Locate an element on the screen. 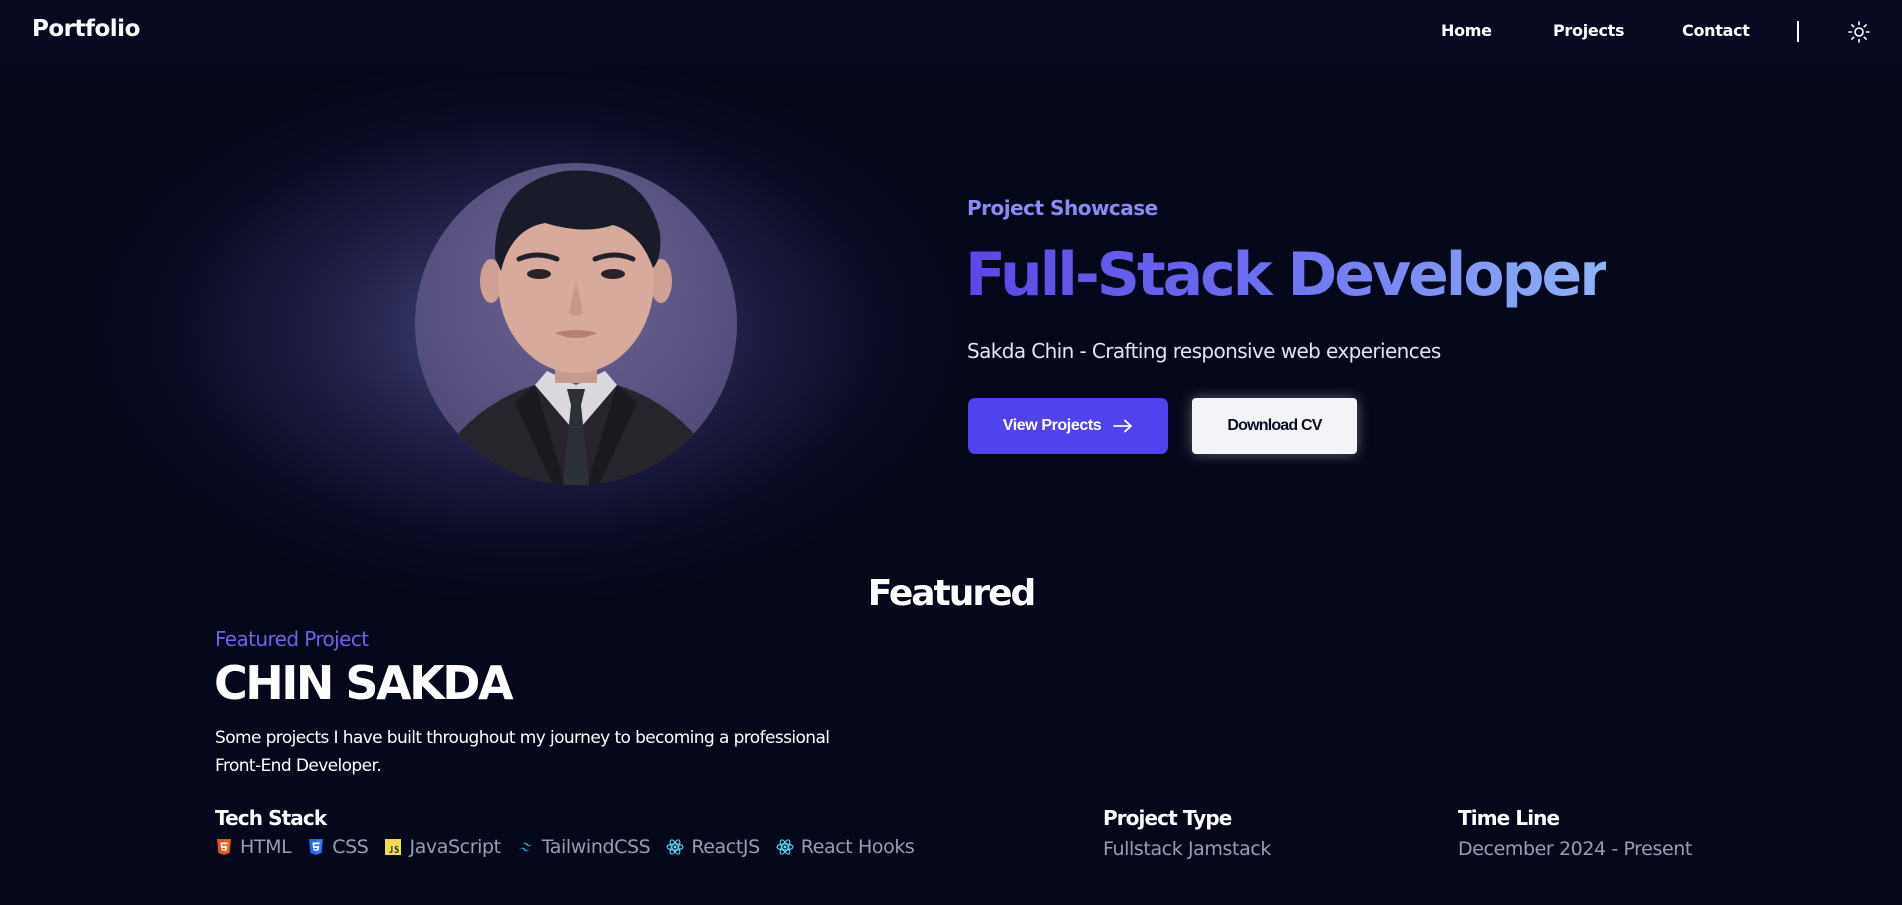  tech-item-label: HTML is located at coordinates (266, 847).